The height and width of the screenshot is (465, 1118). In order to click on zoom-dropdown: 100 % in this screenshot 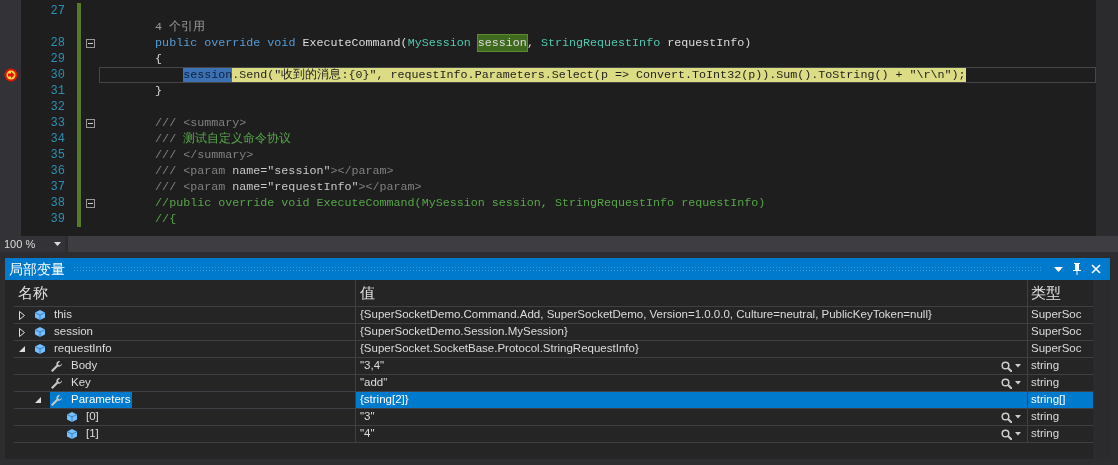, I will do `click(32, 244)`.